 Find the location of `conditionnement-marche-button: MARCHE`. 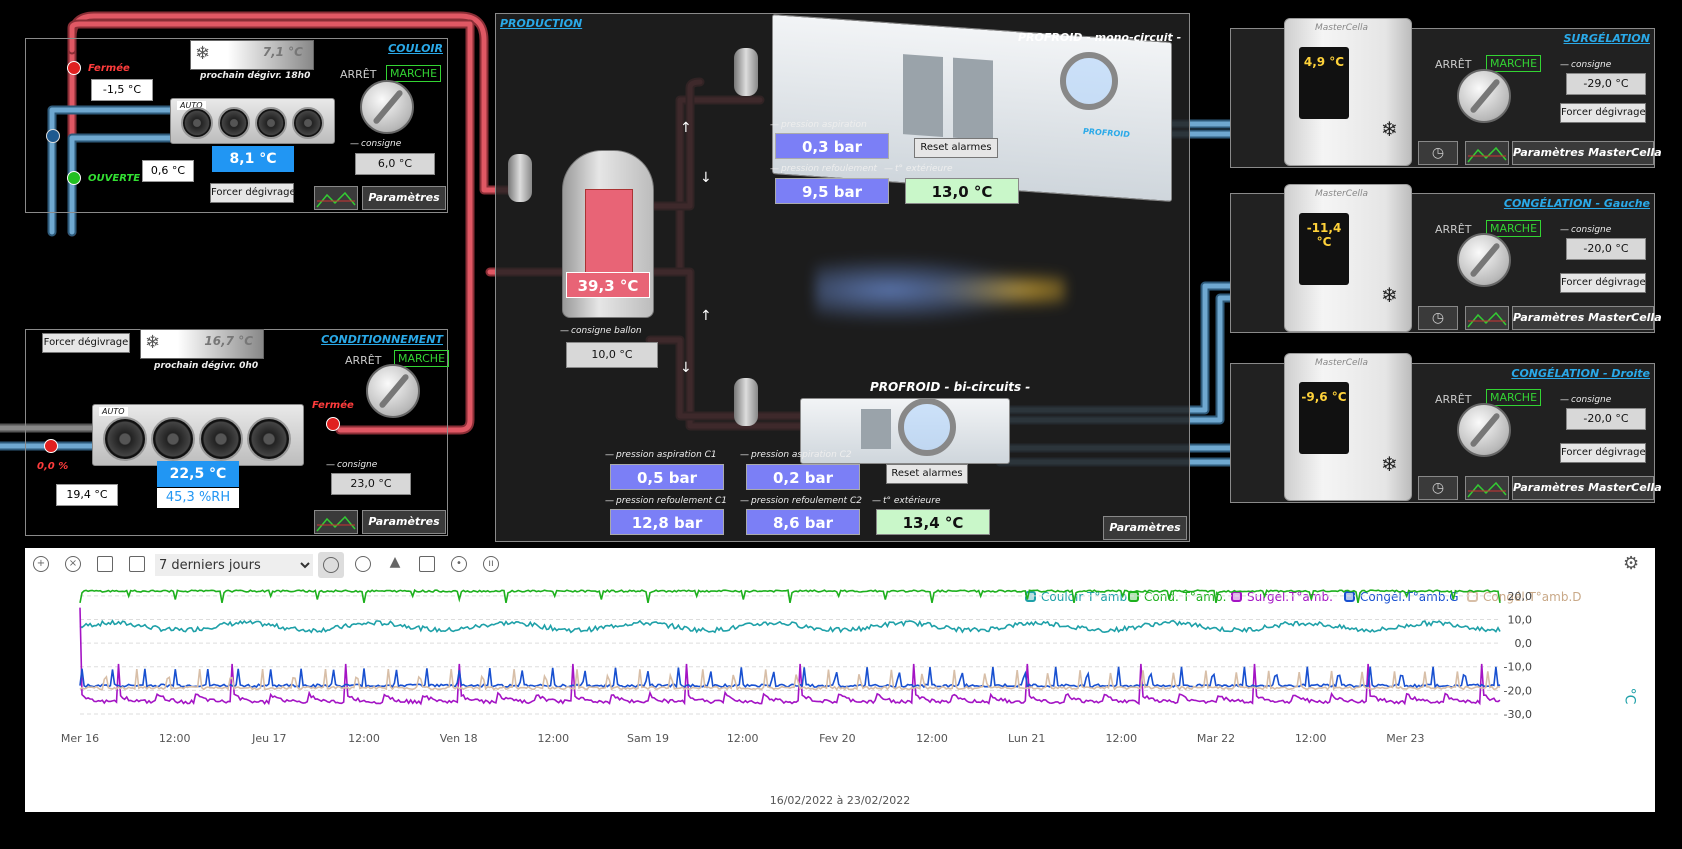

conditionnement-marche-button: MARCHE is located at coordinates (422, 358).